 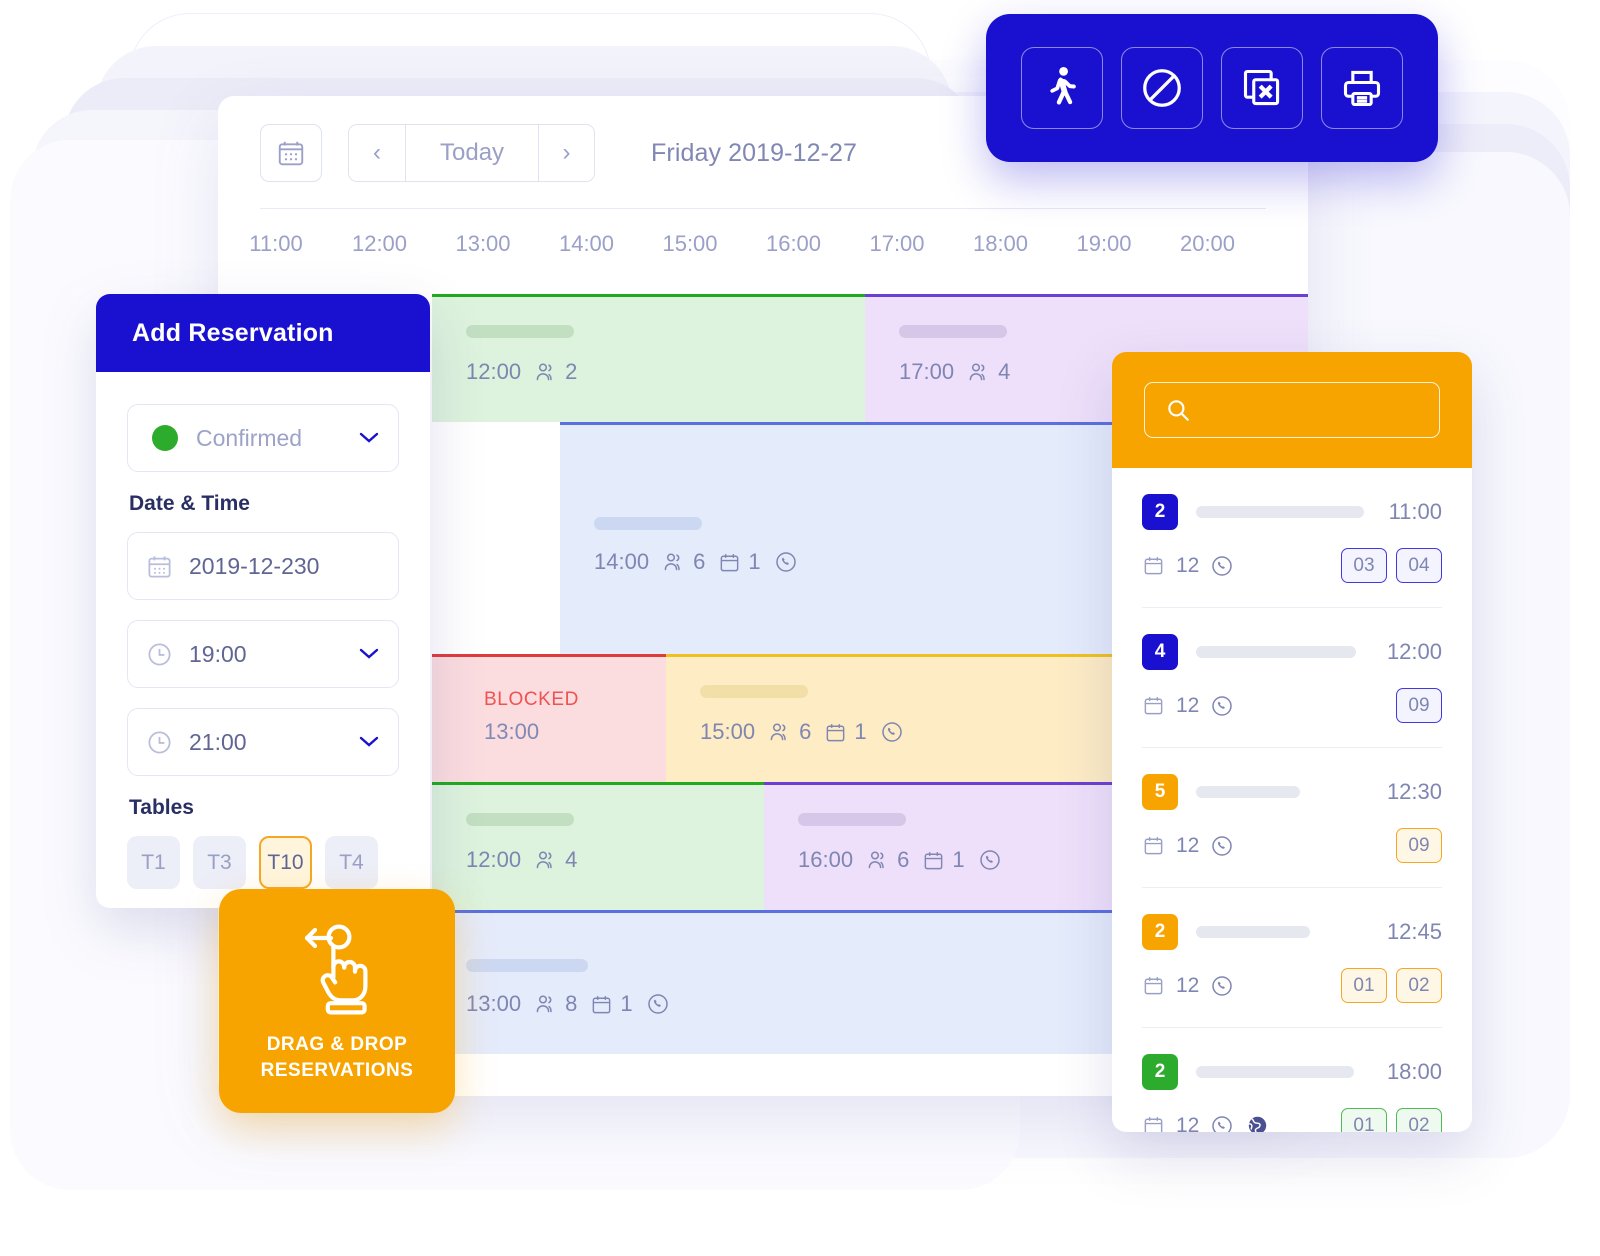 I want to click on table-badge: 04, so click(x=1419, y=565).